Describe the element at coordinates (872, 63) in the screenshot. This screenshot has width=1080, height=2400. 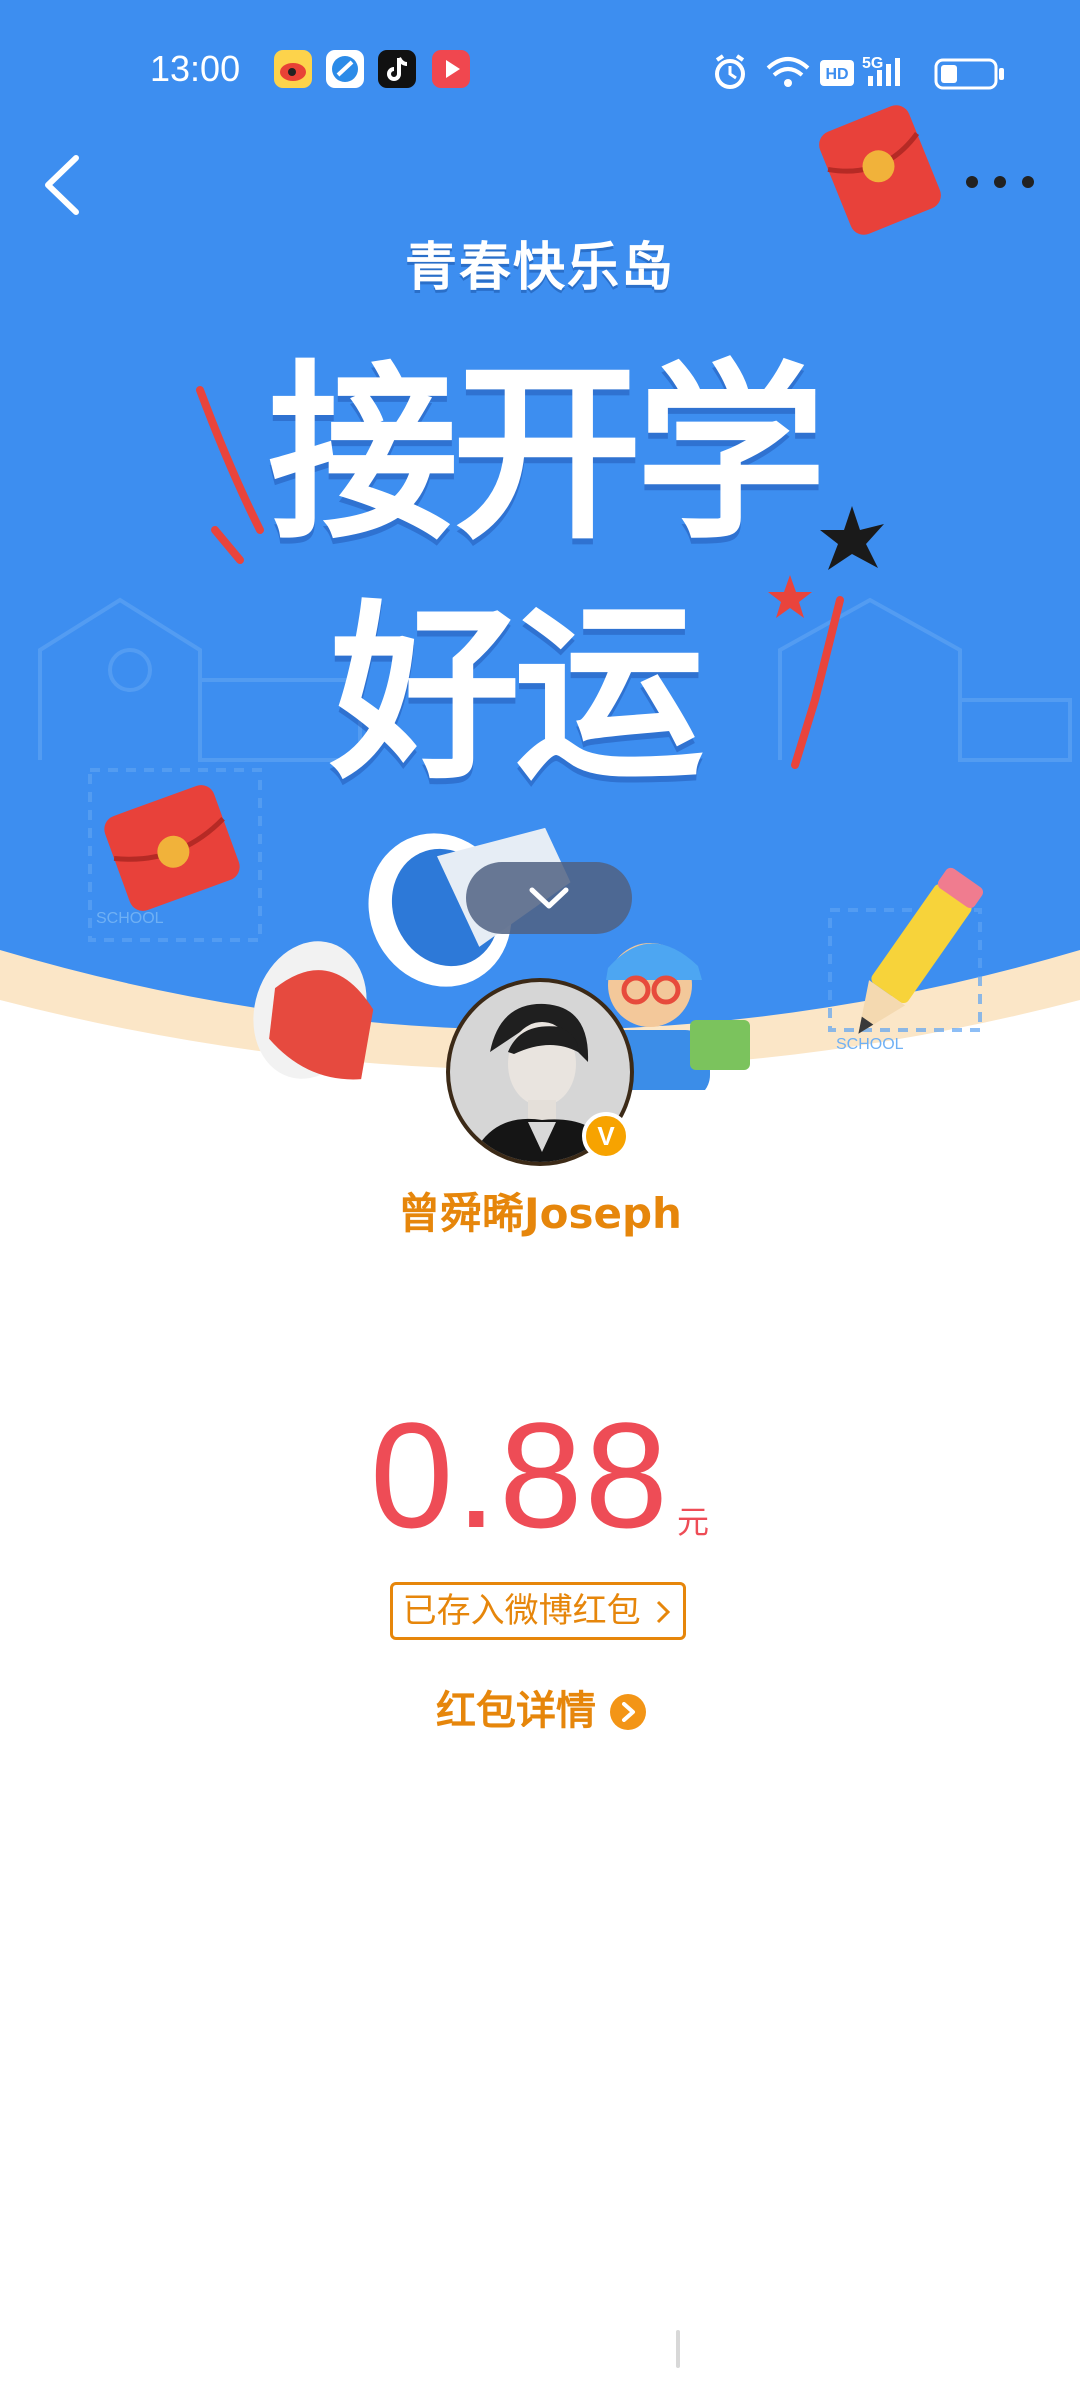
I see `svg-text: 5G` at that location.